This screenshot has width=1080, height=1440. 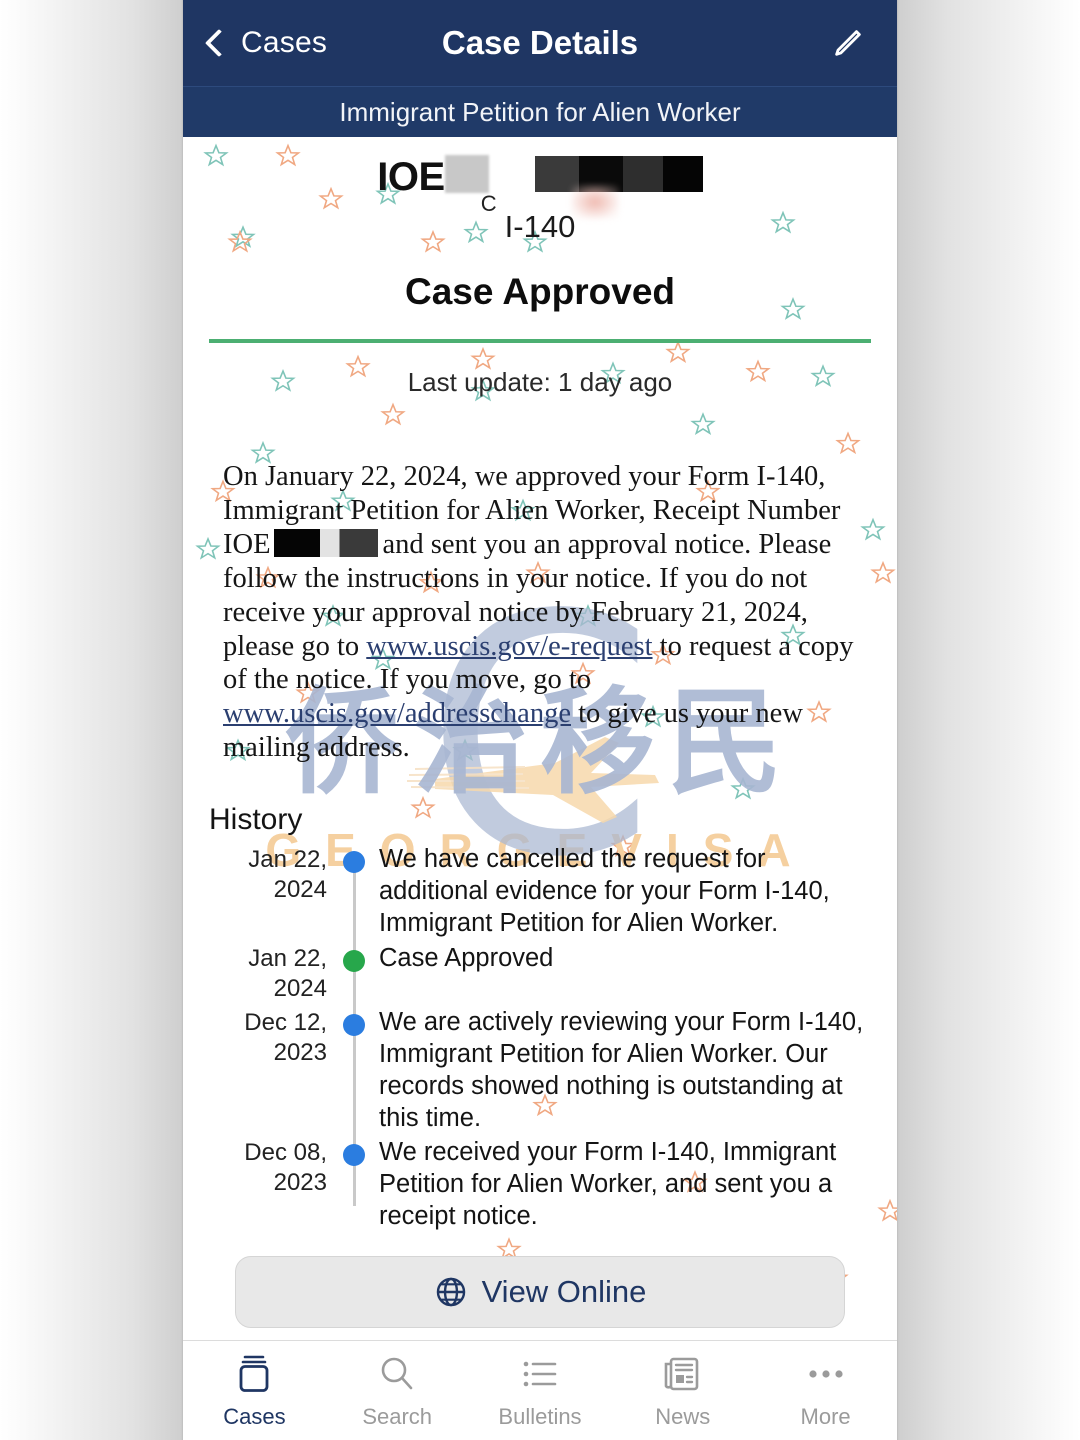 I want to click on timeline-date: Dec 12, 2023, so click(x=285, y=1037).